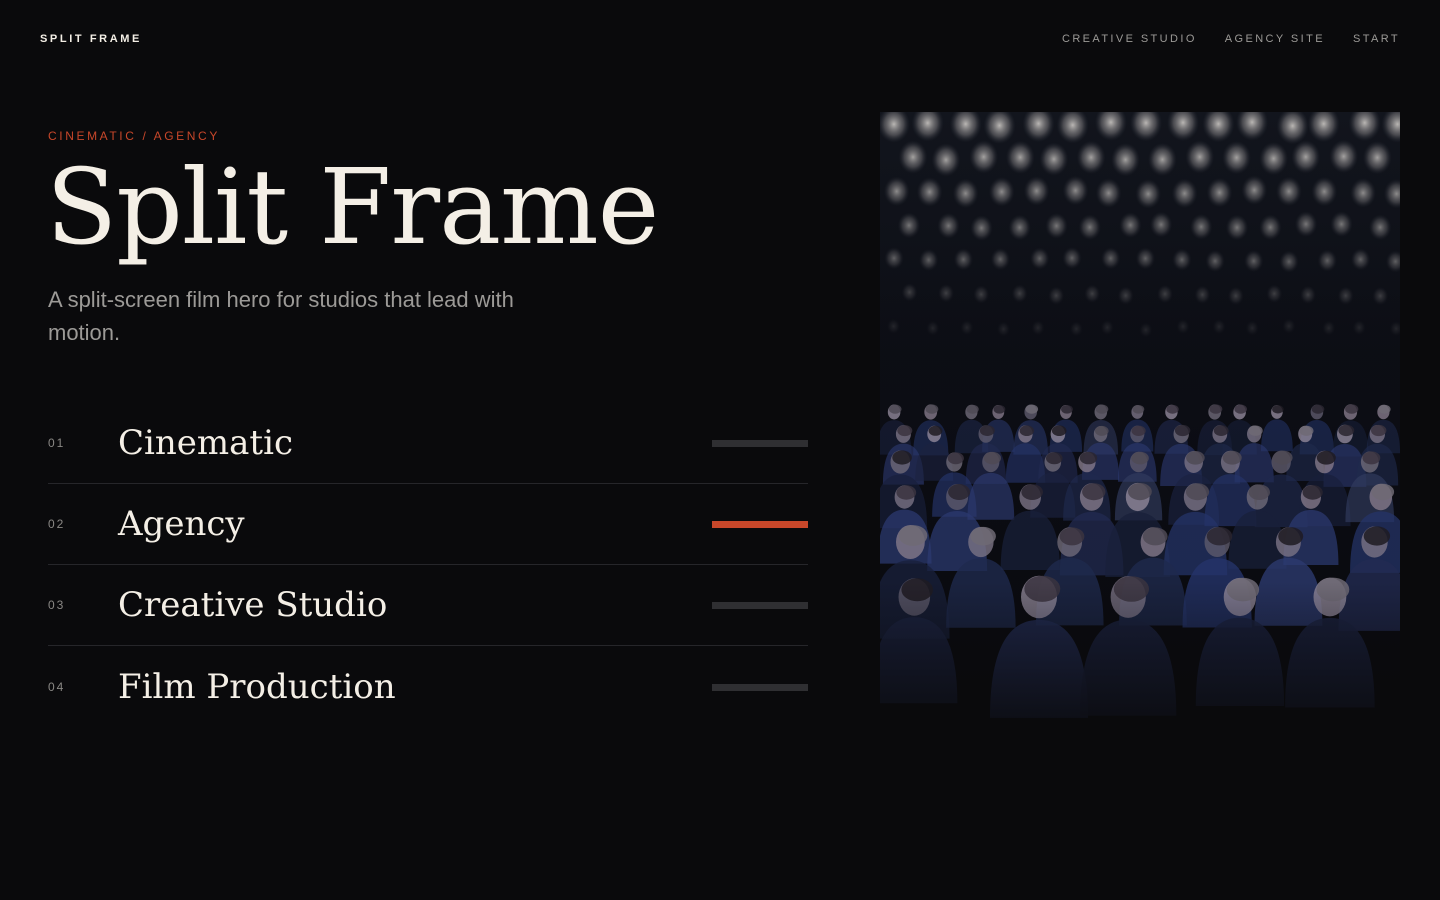 The width and height of the screenshot is (1440, 900). Describe the element at coordinates (428, 605) in the screenshot. I see `service-item-creative-studio: 03 Creative Studio` at that location.